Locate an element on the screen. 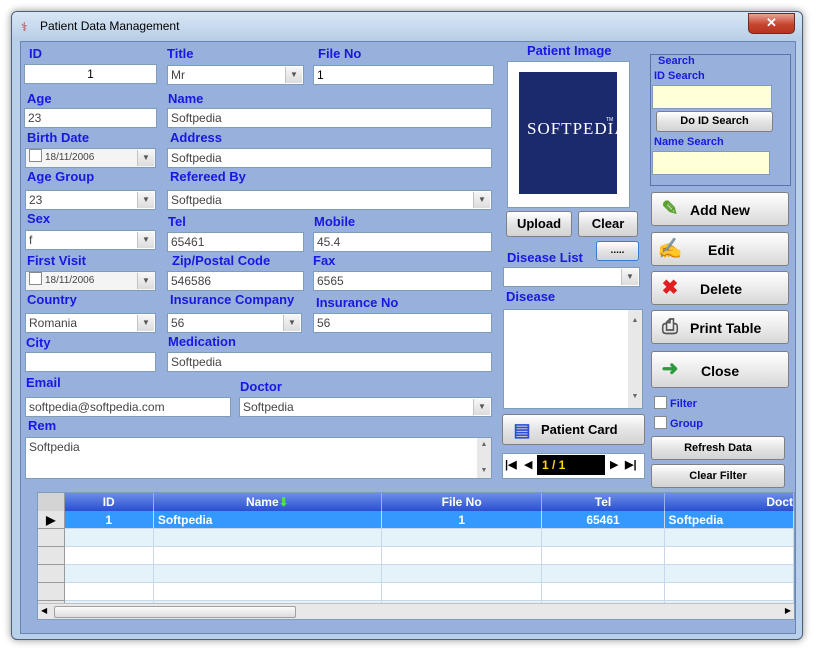 The image size is (822, 658). name-field: Softpedia is located at coordinates (329, 118).